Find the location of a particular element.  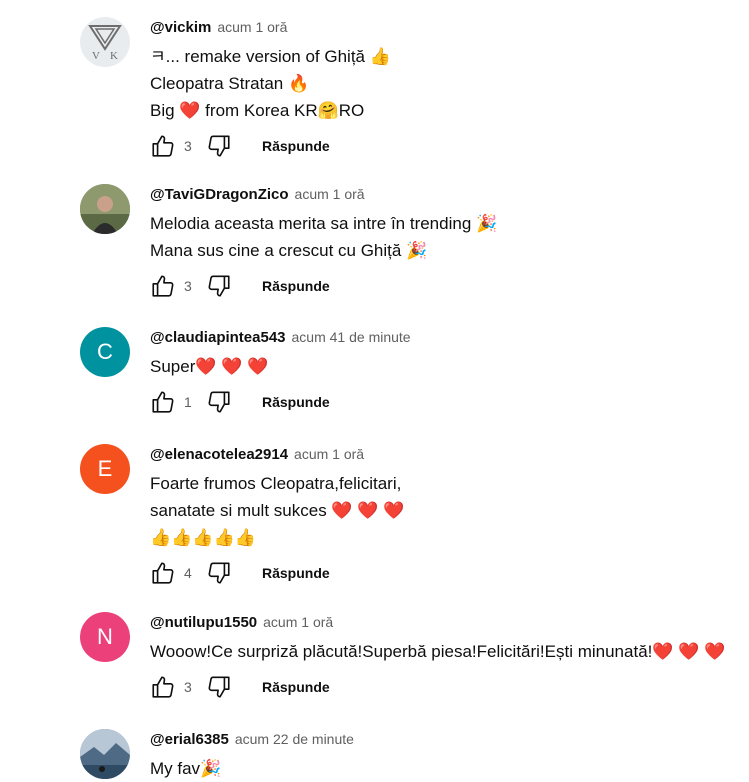

avatar: C is located at coordinates (105, 352).